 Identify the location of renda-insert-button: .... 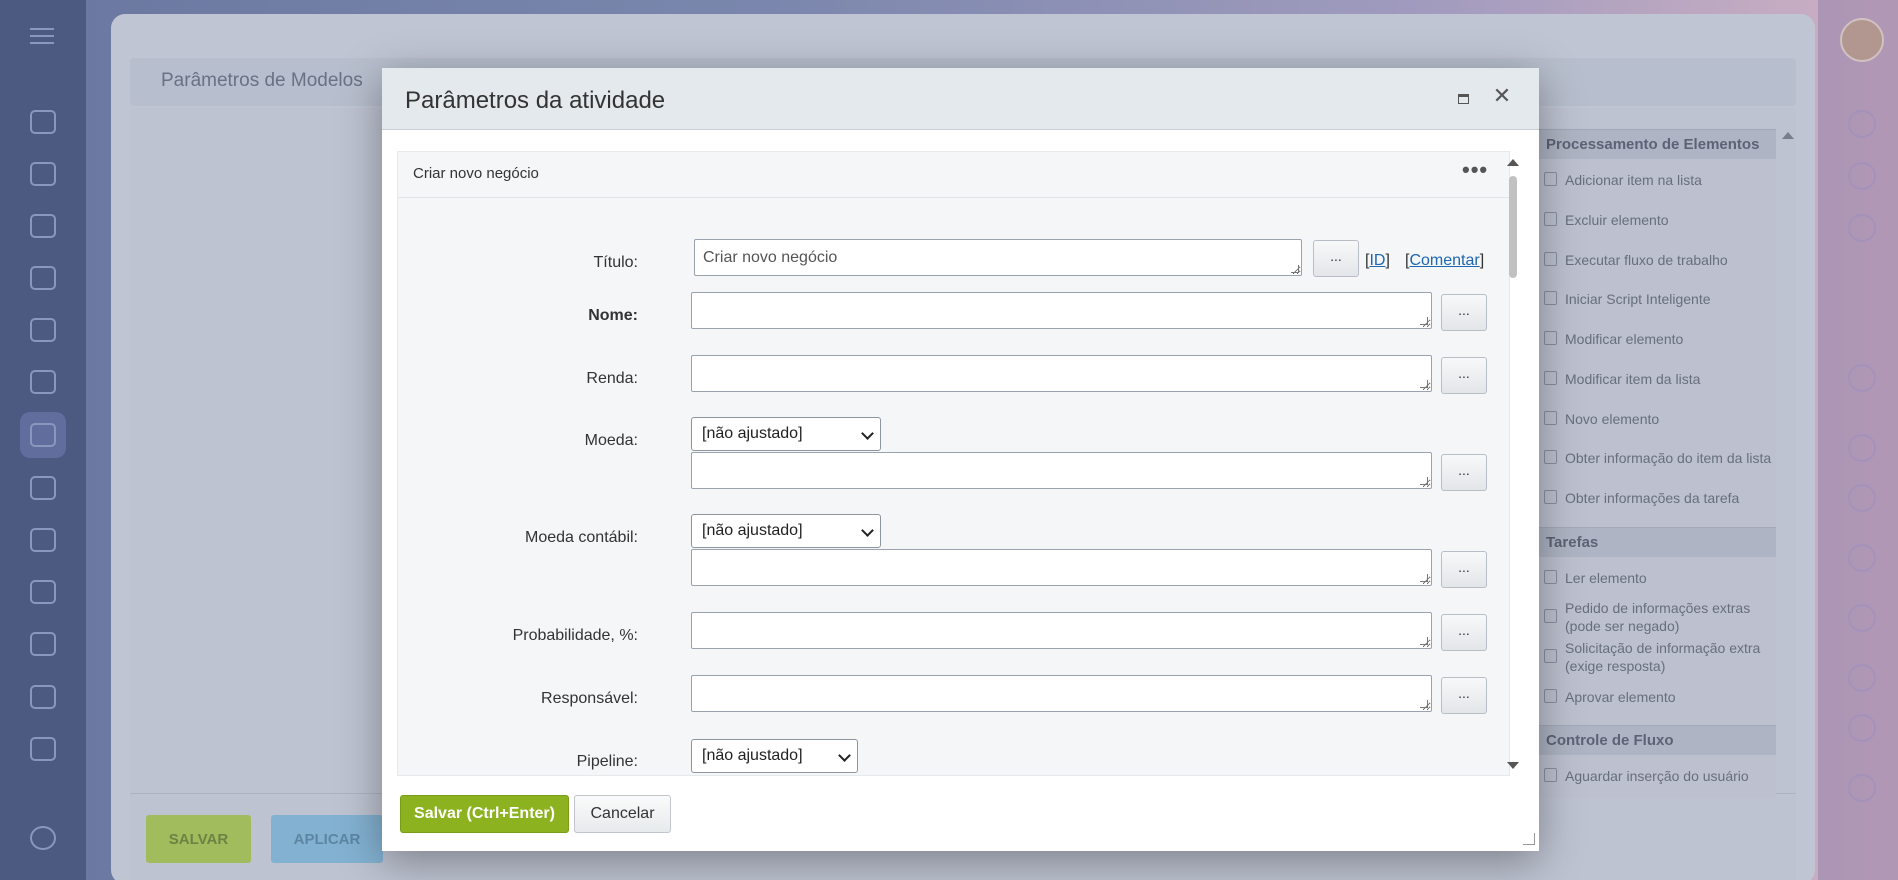
(1464, 375).